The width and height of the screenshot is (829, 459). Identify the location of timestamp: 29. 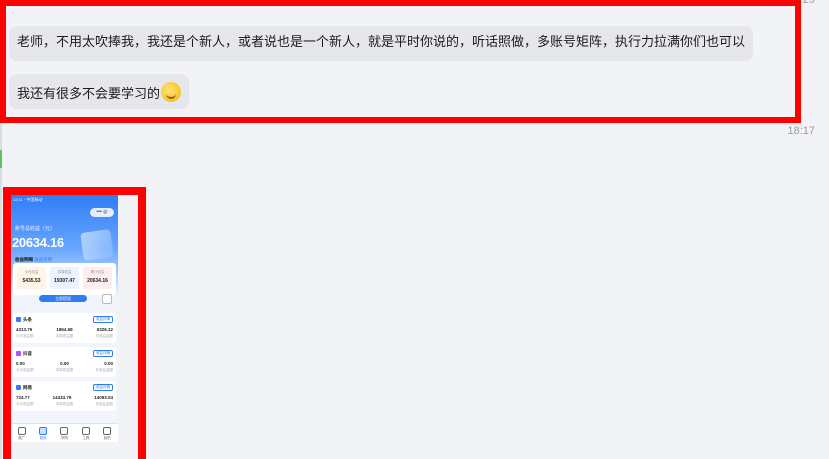
(808, 3).